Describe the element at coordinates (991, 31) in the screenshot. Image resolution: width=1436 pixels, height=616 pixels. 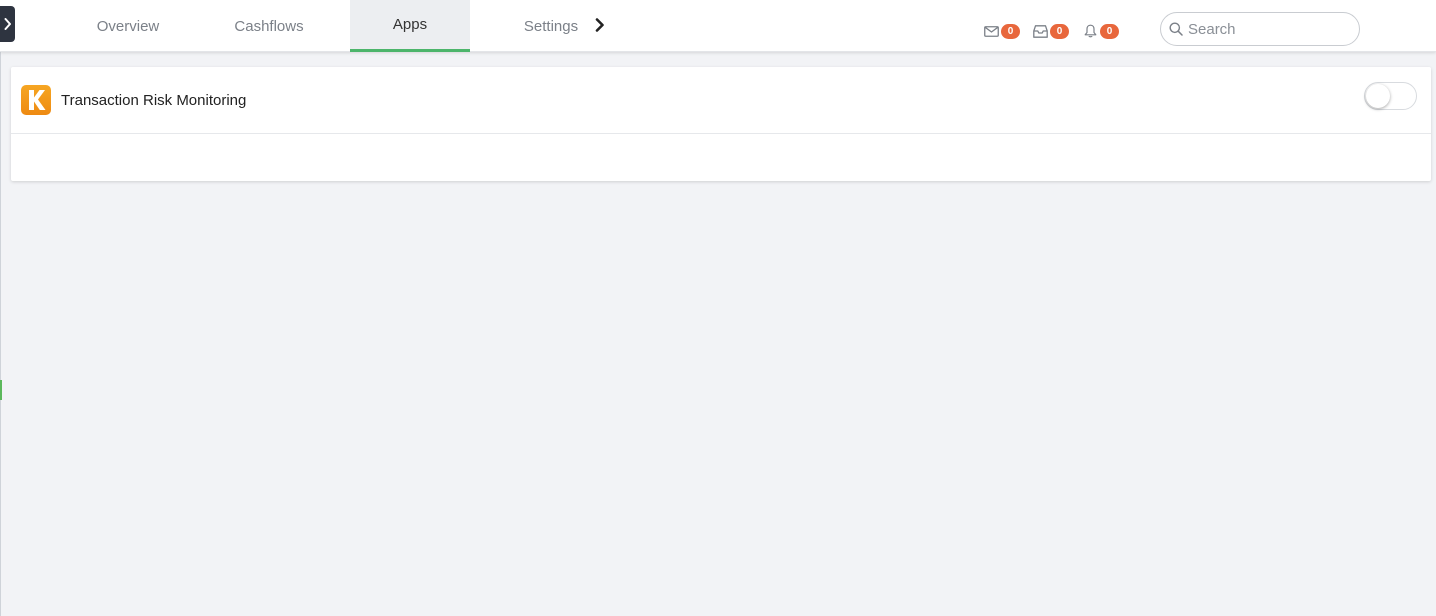
I see `mail-icon` at that location.